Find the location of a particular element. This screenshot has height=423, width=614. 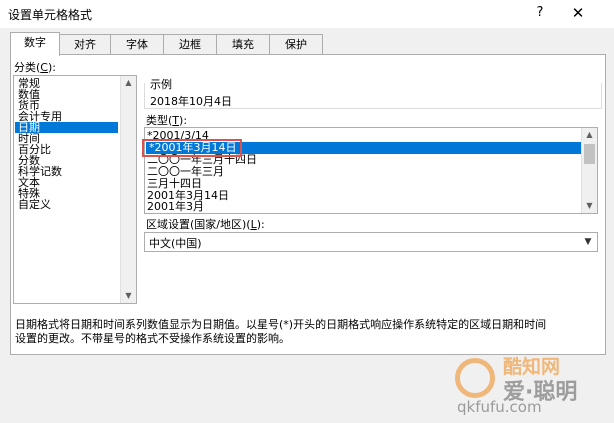

category-label-pre: 分类( is located at coordinates (27, 67).